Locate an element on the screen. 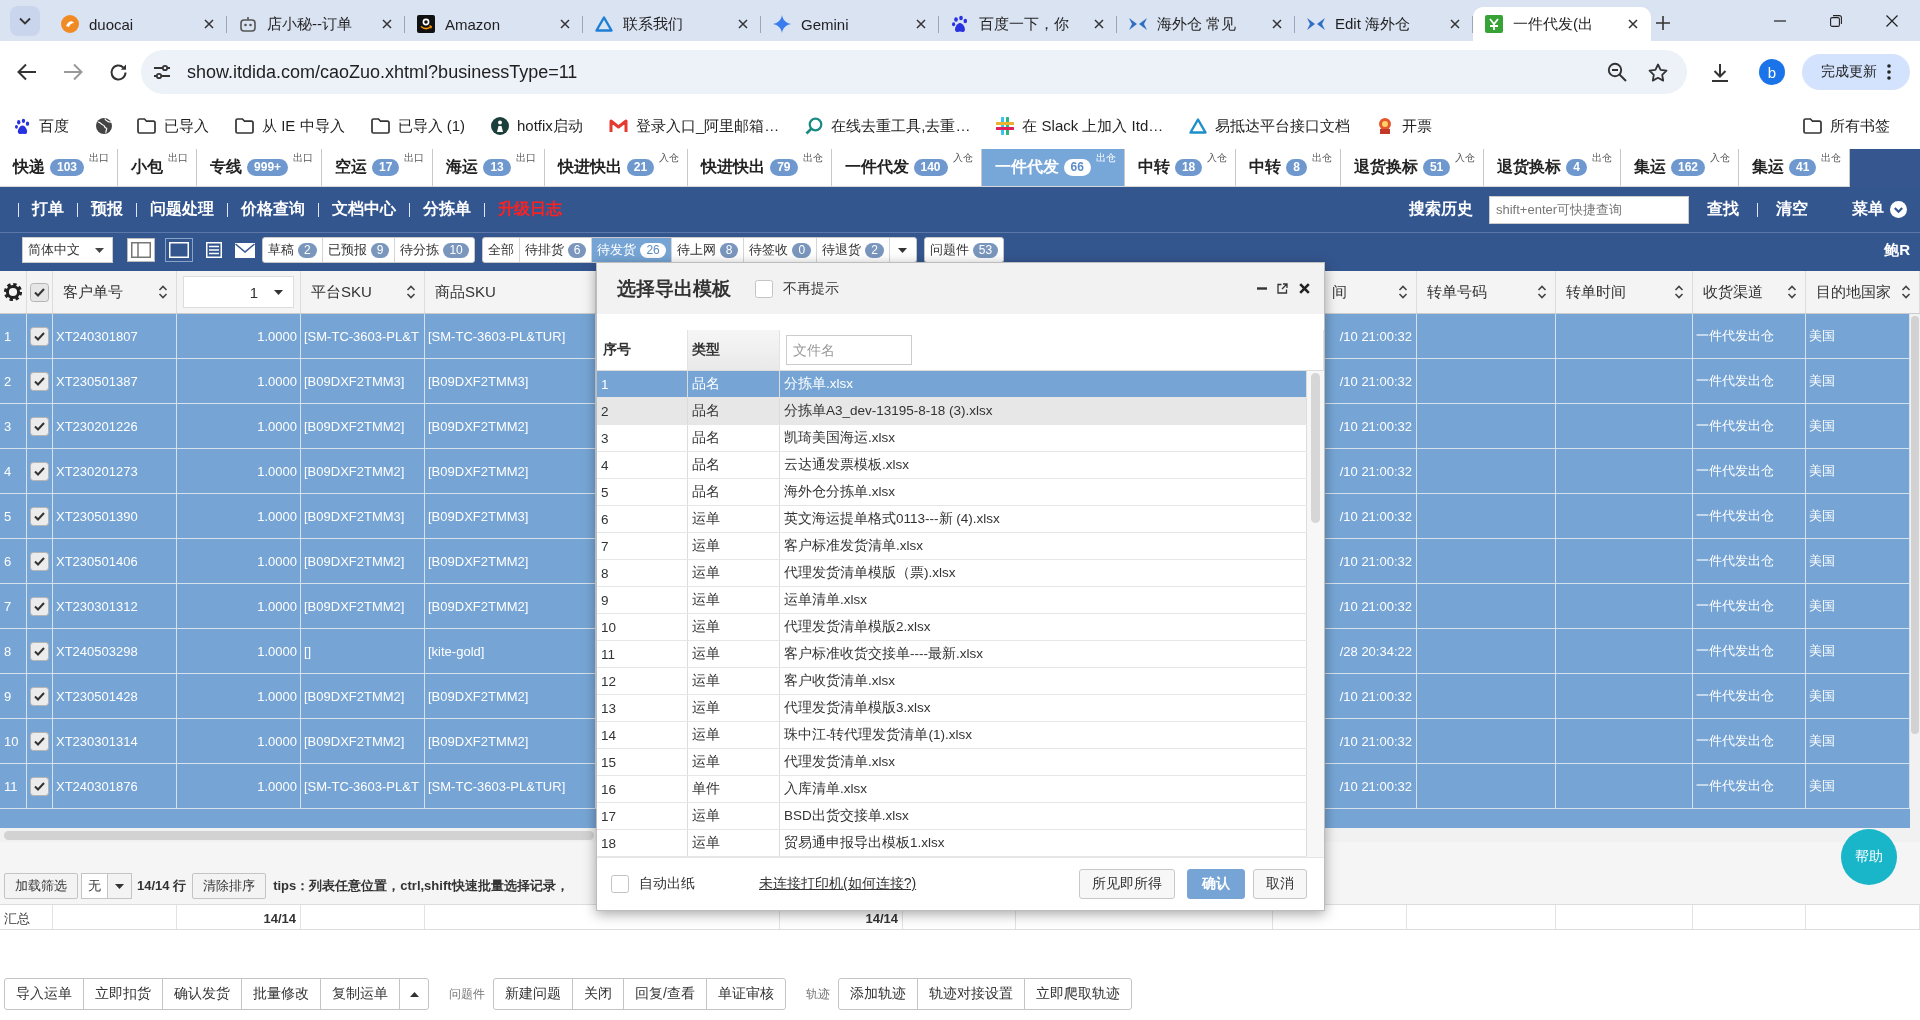  restore-icon is located at coordinates (1836, 20).